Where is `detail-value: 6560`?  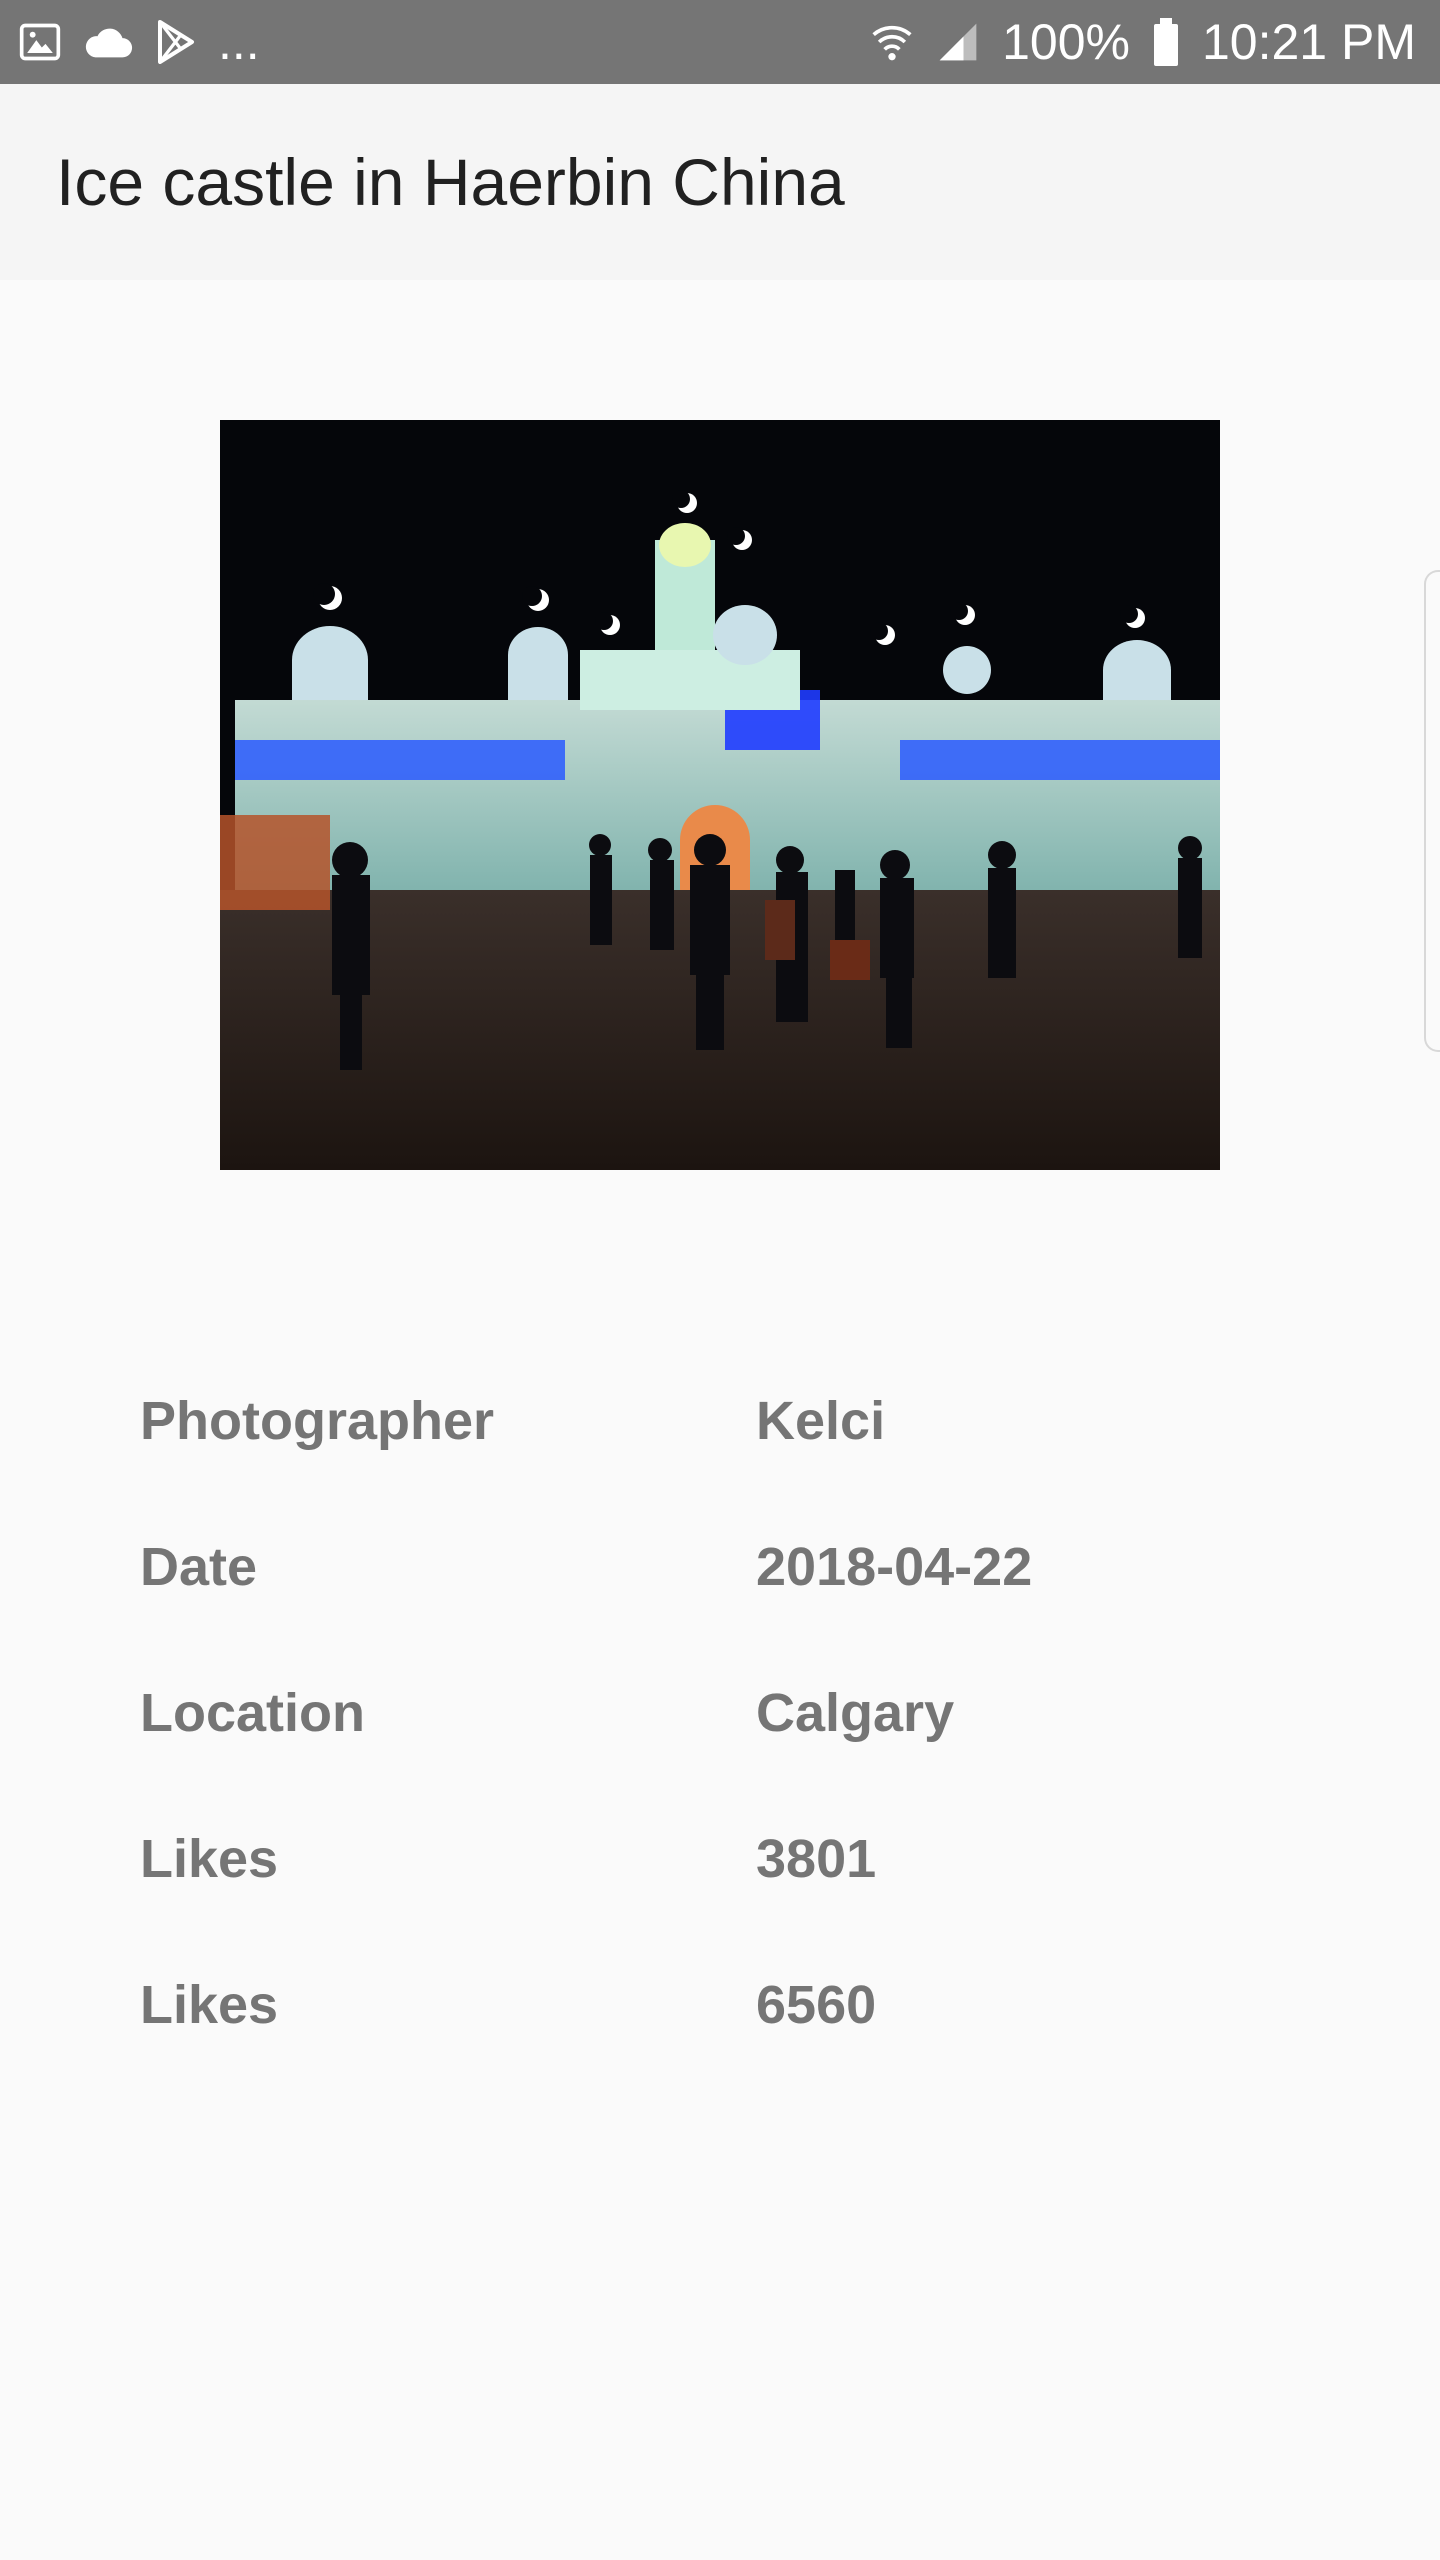
detail-value: 6560 is located at coordinates (816, 2005).